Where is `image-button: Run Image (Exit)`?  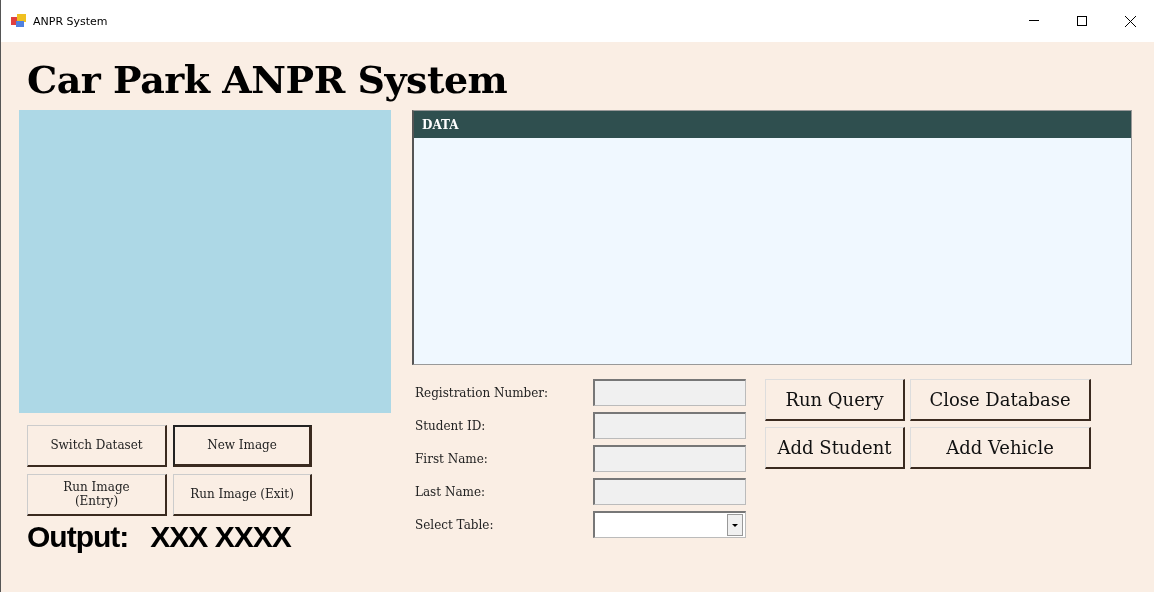 image-button: Run Image (Exit) is located at coordinates (242, 495).